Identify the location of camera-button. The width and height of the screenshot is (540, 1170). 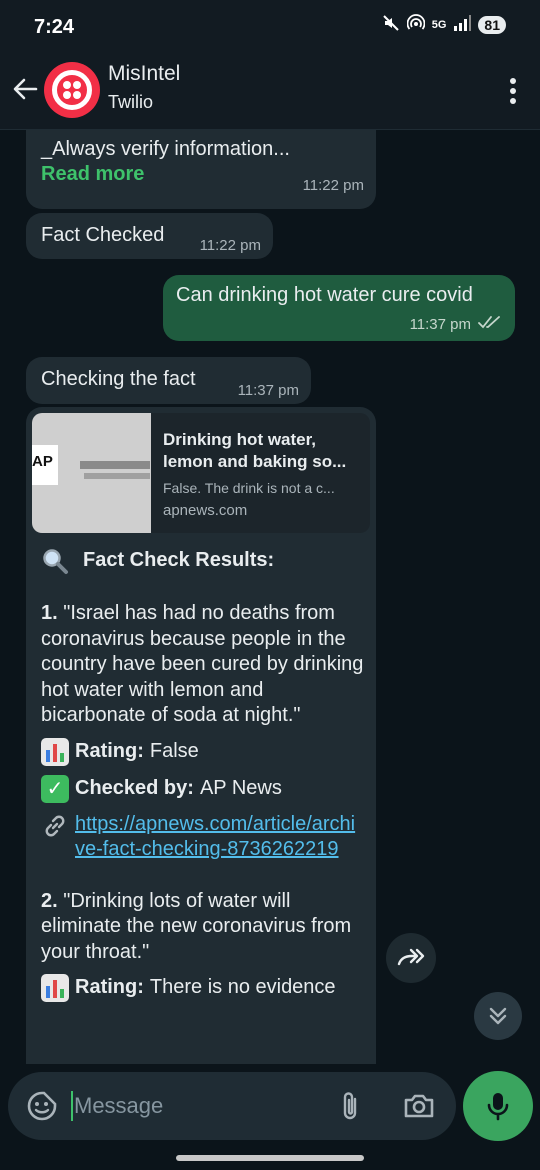
(419, 1108).